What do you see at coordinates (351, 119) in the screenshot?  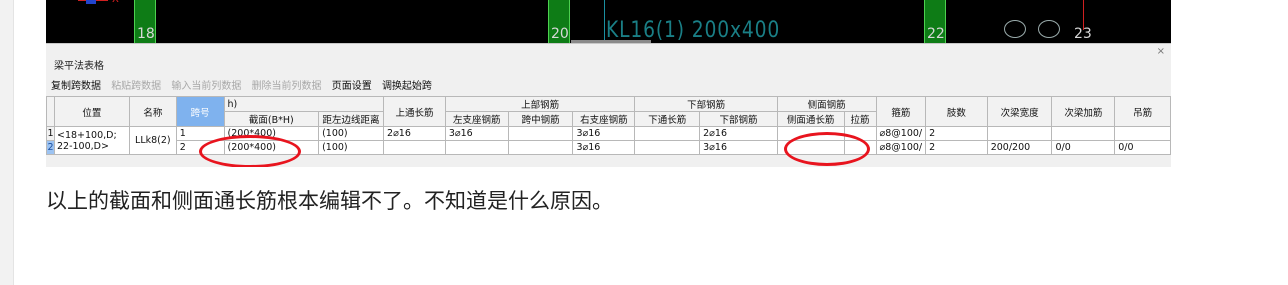 I see `header-edge-dist: 距左边线距离` at bounding box center [351, 119].